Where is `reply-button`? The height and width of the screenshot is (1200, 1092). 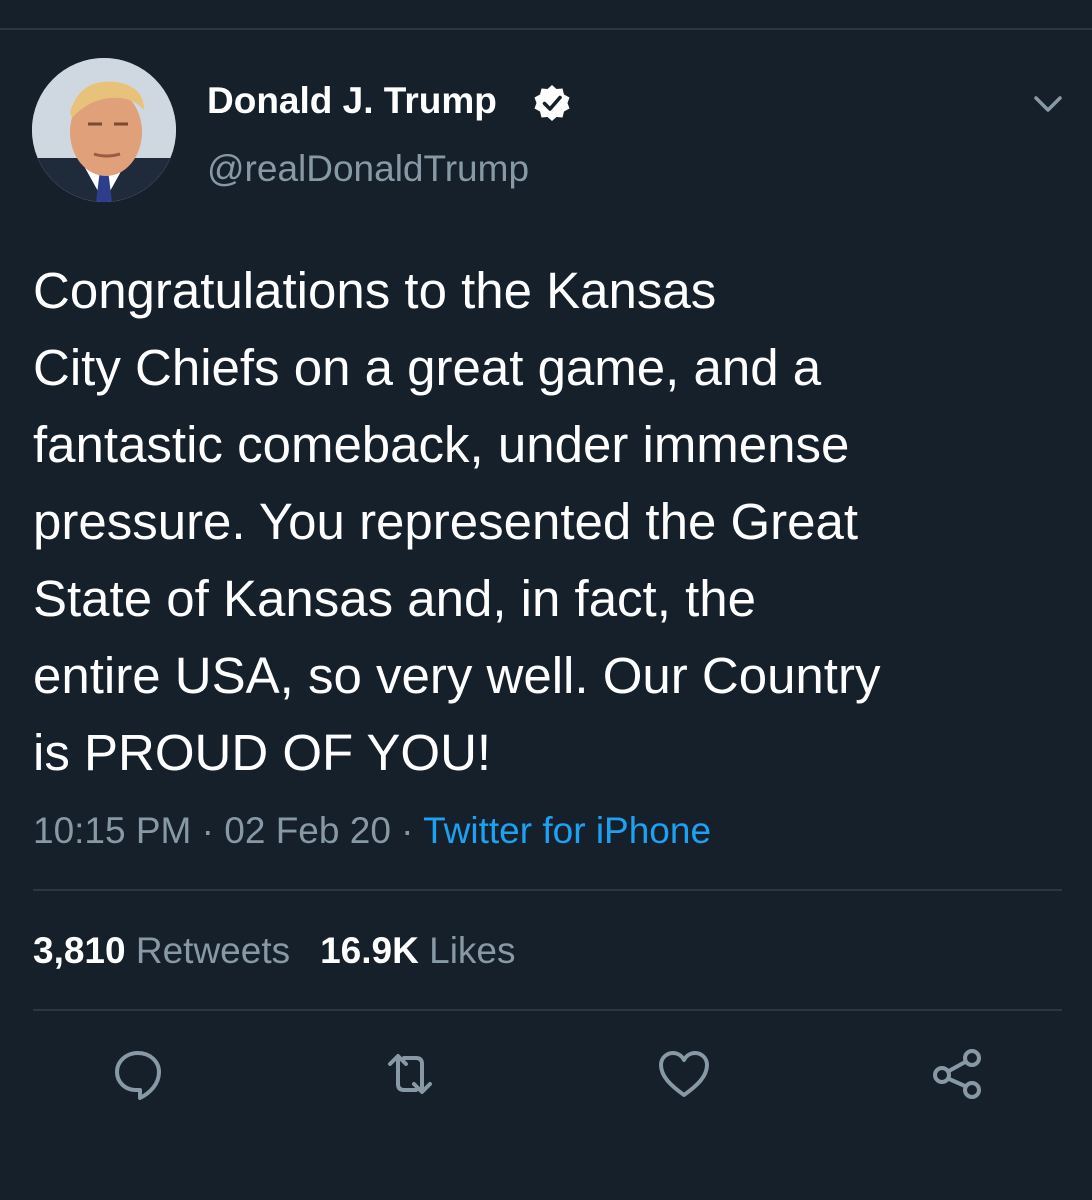 reply-button is located at coordinates (138, 1074).